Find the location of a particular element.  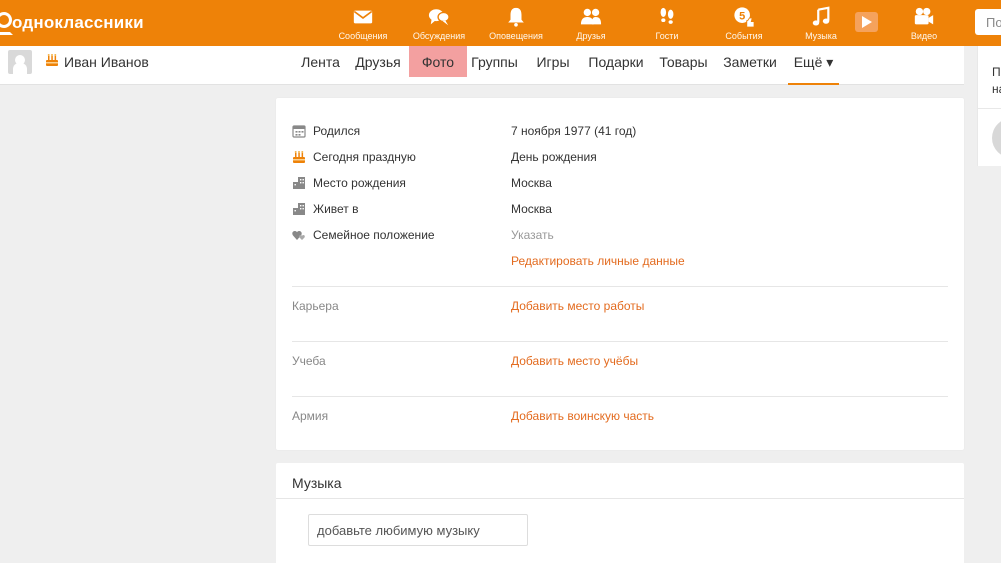

tab-games: Игры is located at coordinates (553, 65).